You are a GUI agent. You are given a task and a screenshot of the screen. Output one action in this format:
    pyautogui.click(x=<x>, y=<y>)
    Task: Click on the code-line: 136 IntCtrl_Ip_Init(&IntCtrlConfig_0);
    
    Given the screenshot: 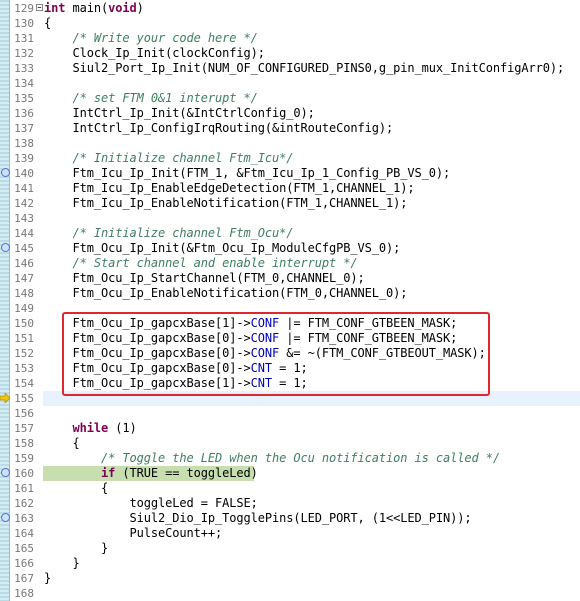 What is the action you would take?
    pyautogui.click(x=290, y=113)
    